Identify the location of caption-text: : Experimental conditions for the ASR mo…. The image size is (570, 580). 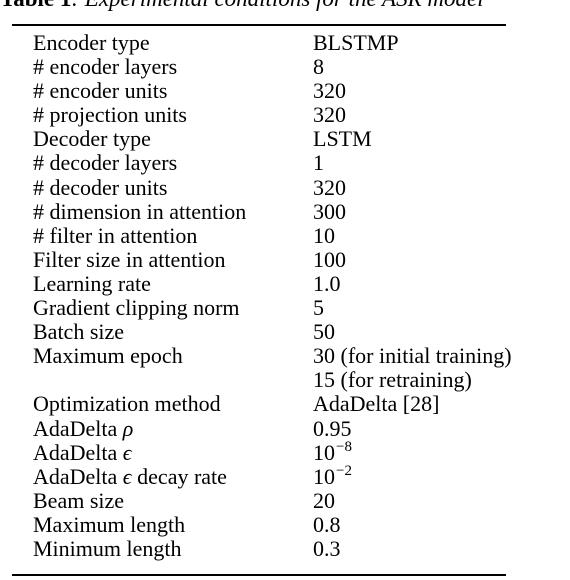
(277, 5).